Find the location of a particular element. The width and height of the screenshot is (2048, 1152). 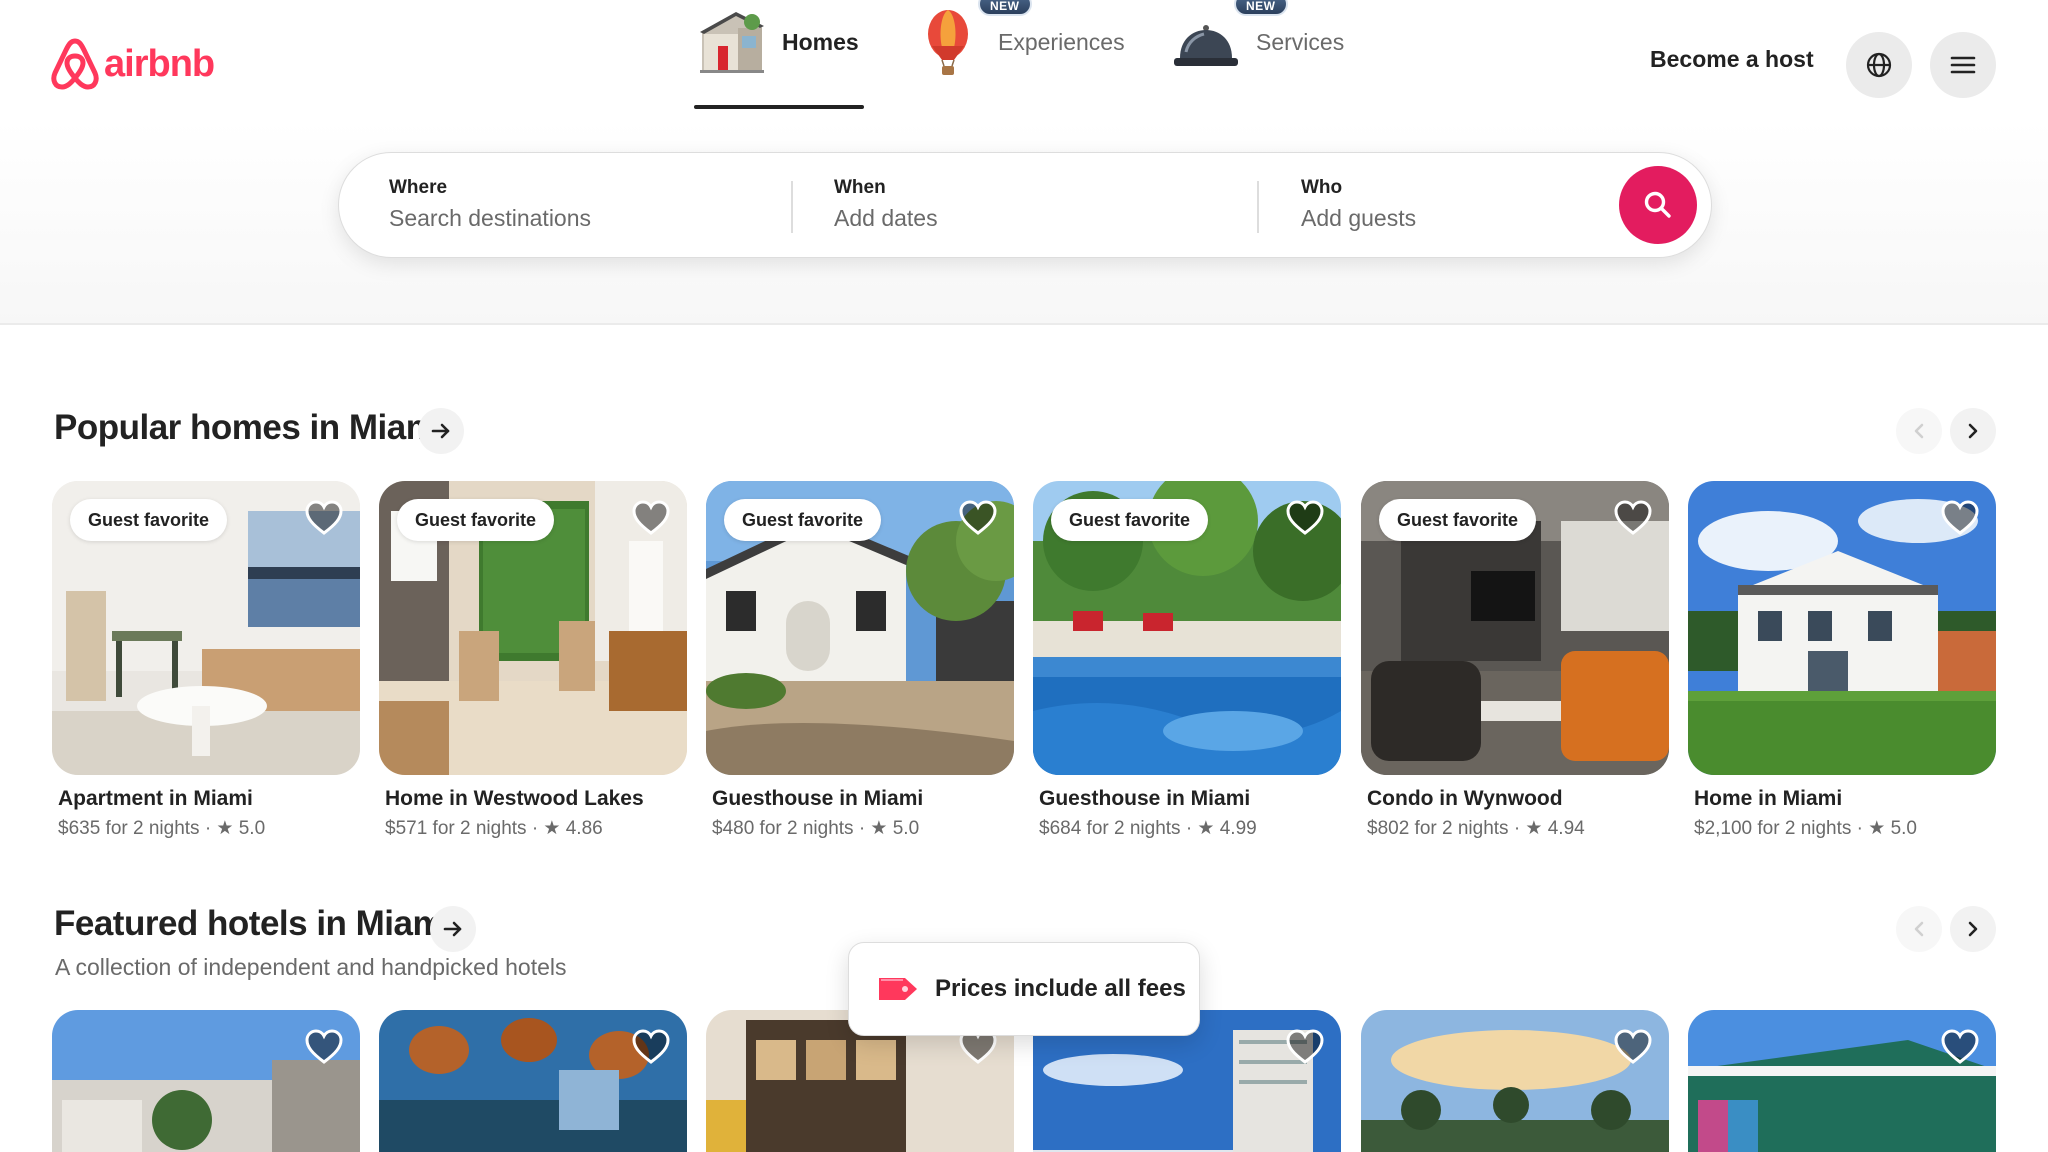

listing-title: Home in Miami is located at coordinates (1768, 798).